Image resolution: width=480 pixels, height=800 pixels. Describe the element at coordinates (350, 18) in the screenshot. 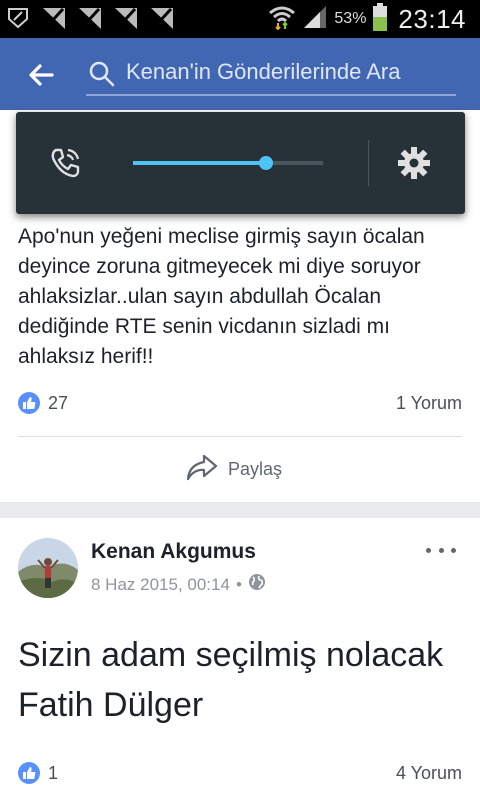

I see `battery-percent: 53%` at that location.